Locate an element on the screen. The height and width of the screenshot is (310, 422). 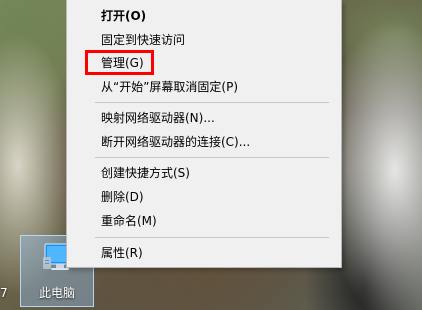
menu-item-delete: 删除(D) is located at coordinates (221, 197).